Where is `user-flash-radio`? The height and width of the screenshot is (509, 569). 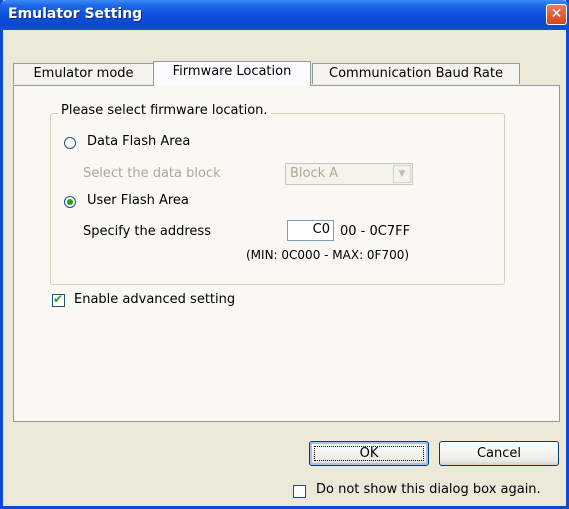
user-flash-radio is located at coordinates (70, 202).